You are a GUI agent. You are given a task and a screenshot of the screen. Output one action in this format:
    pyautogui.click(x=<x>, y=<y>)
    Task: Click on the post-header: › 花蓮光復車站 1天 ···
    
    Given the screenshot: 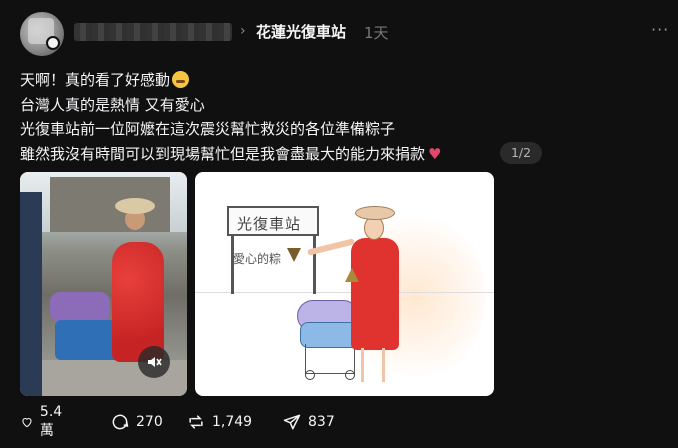 What is the action you would take?
    pyautogui.click(x=339, y=32)
    